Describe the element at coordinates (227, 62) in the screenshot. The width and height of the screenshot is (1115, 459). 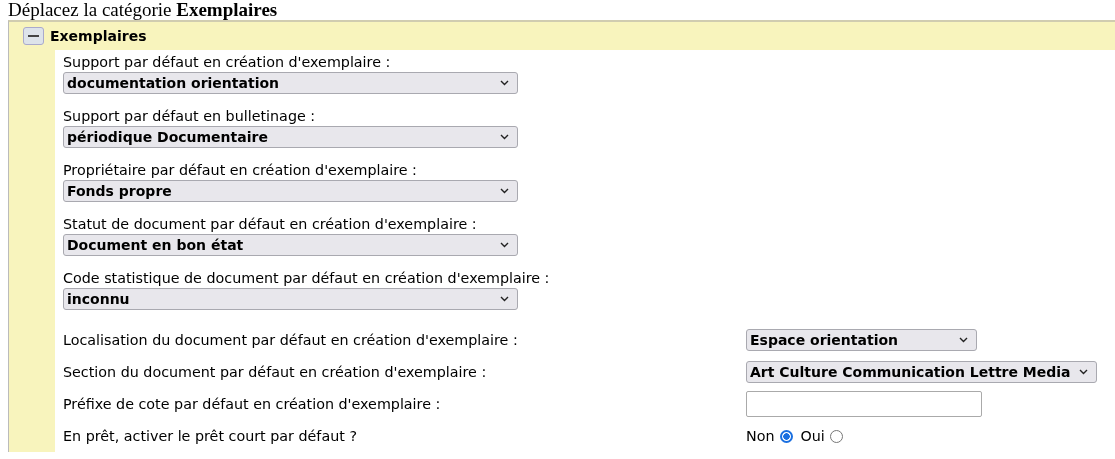
I see `field-label: Support par défaut en création d'exemplaire :` at that location.